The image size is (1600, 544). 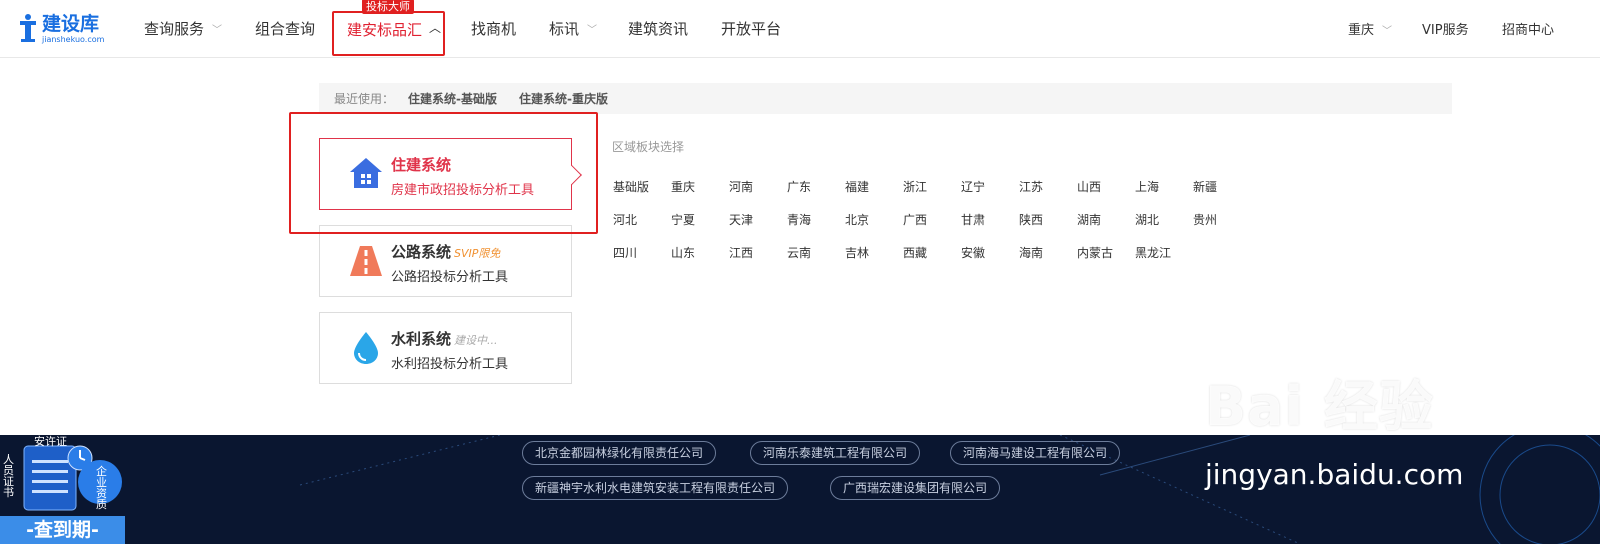 I want to click on region-option: 基础版, so click(x=631, y=186).